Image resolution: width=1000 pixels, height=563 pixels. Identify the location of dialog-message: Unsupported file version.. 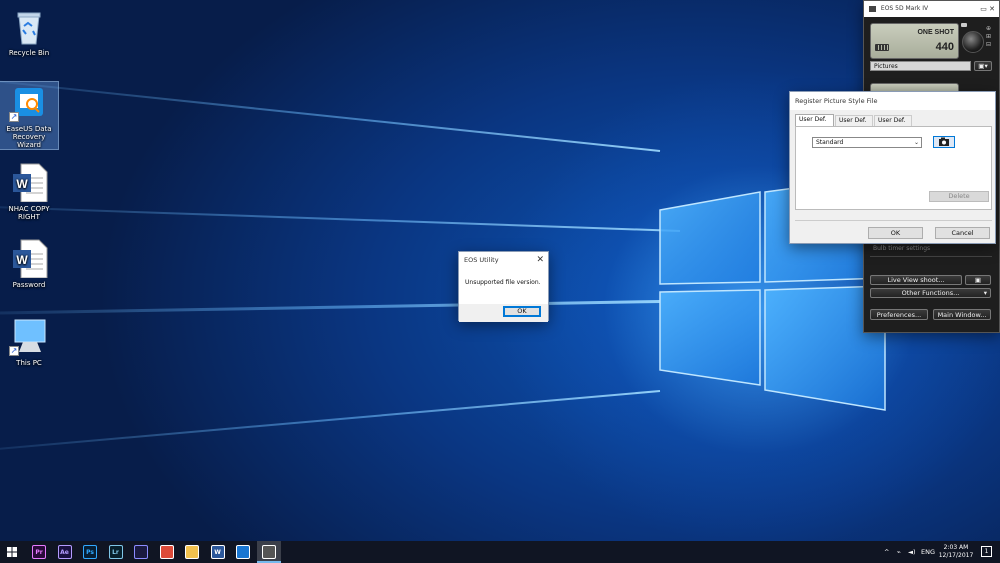
(503, 282).